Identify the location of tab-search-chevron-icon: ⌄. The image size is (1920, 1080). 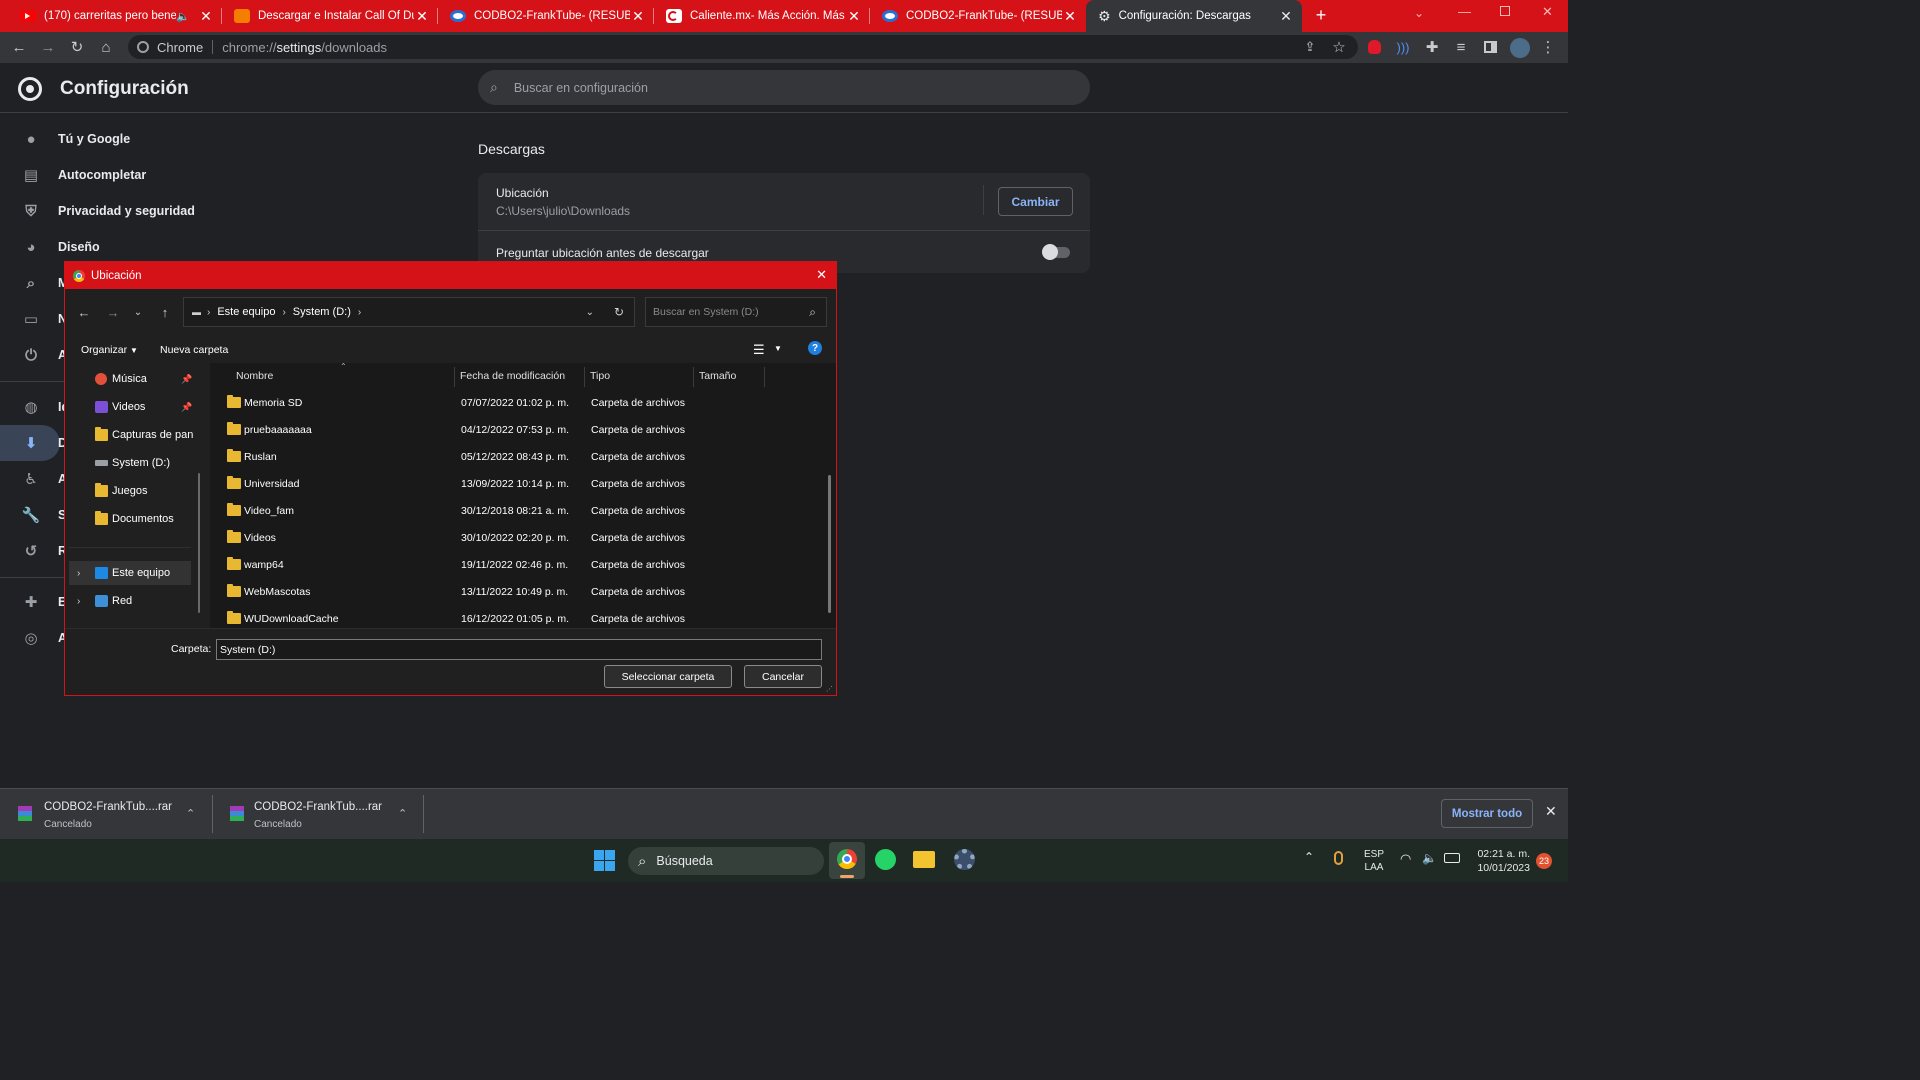
(1419, 13).